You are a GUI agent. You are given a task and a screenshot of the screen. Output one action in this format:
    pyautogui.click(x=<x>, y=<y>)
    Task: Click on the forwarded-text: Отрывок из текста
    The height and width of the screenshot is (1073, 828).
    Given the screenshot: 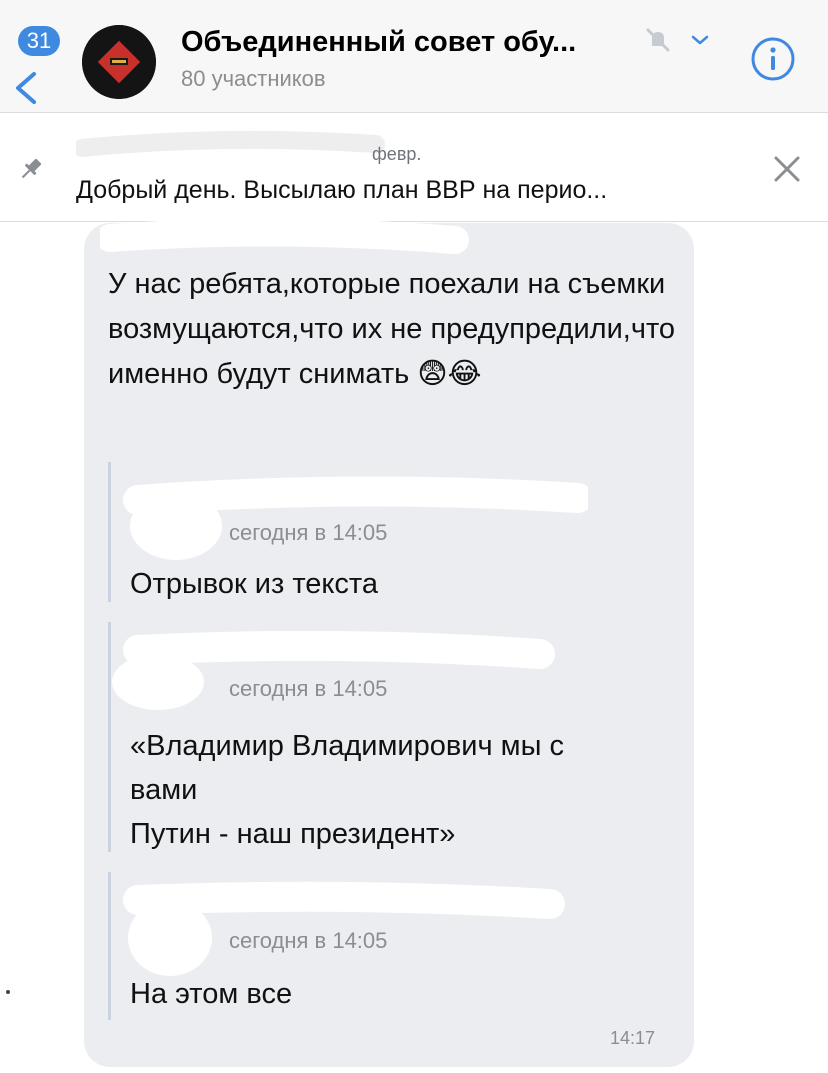 What is the action you would take?
    pyautogui.click(x=254, y=584)
    